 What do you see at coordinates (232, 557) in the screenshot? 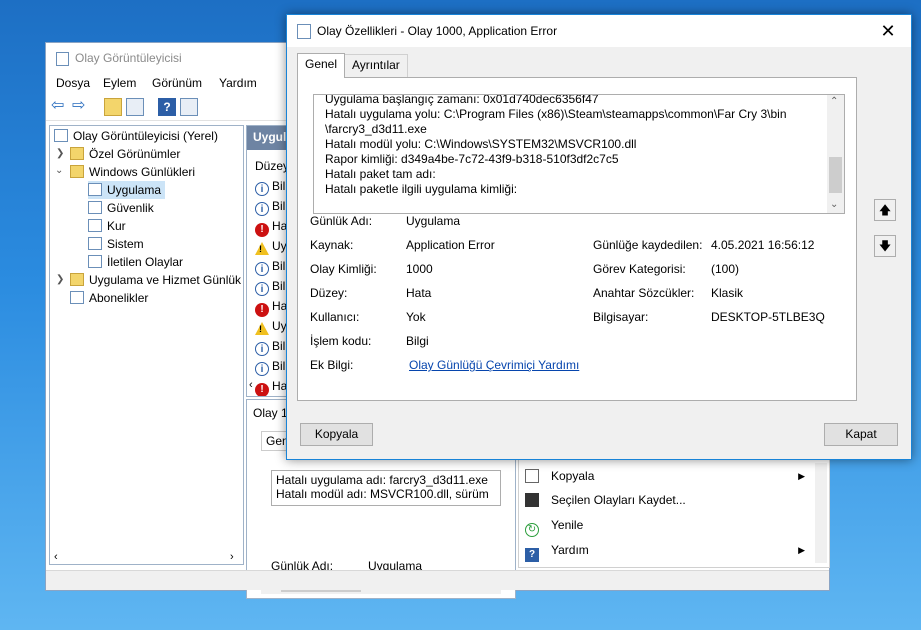
I see `scroll-right-icon: ›` at bounding box center [232, 557].